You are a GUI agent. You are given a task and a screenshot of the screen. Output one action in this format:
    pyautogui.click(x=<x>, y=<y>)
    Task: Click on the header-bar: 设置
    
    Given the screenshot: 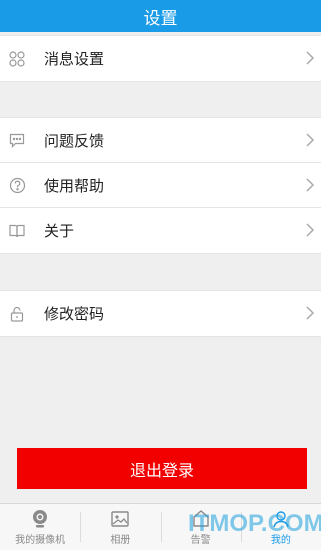 What is the action you would take?
    pyautogui.click(x=160, y=16)
    